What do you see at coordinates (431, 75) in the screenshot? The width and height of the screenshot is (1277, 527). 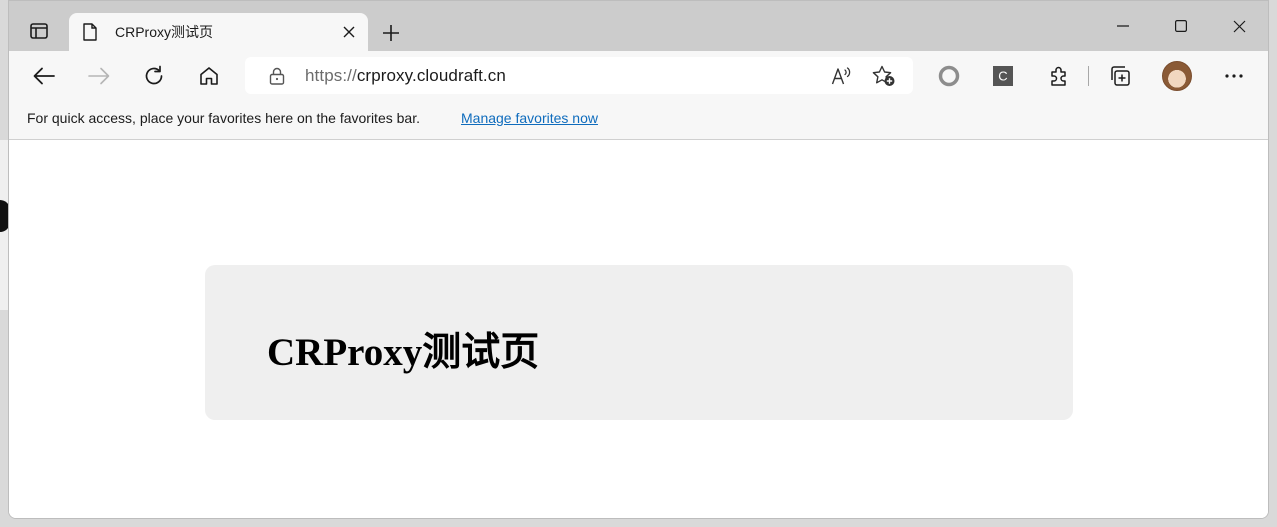 I see `url-host: crproxy.cloudraft.cn` at bounding box center [431, 75].